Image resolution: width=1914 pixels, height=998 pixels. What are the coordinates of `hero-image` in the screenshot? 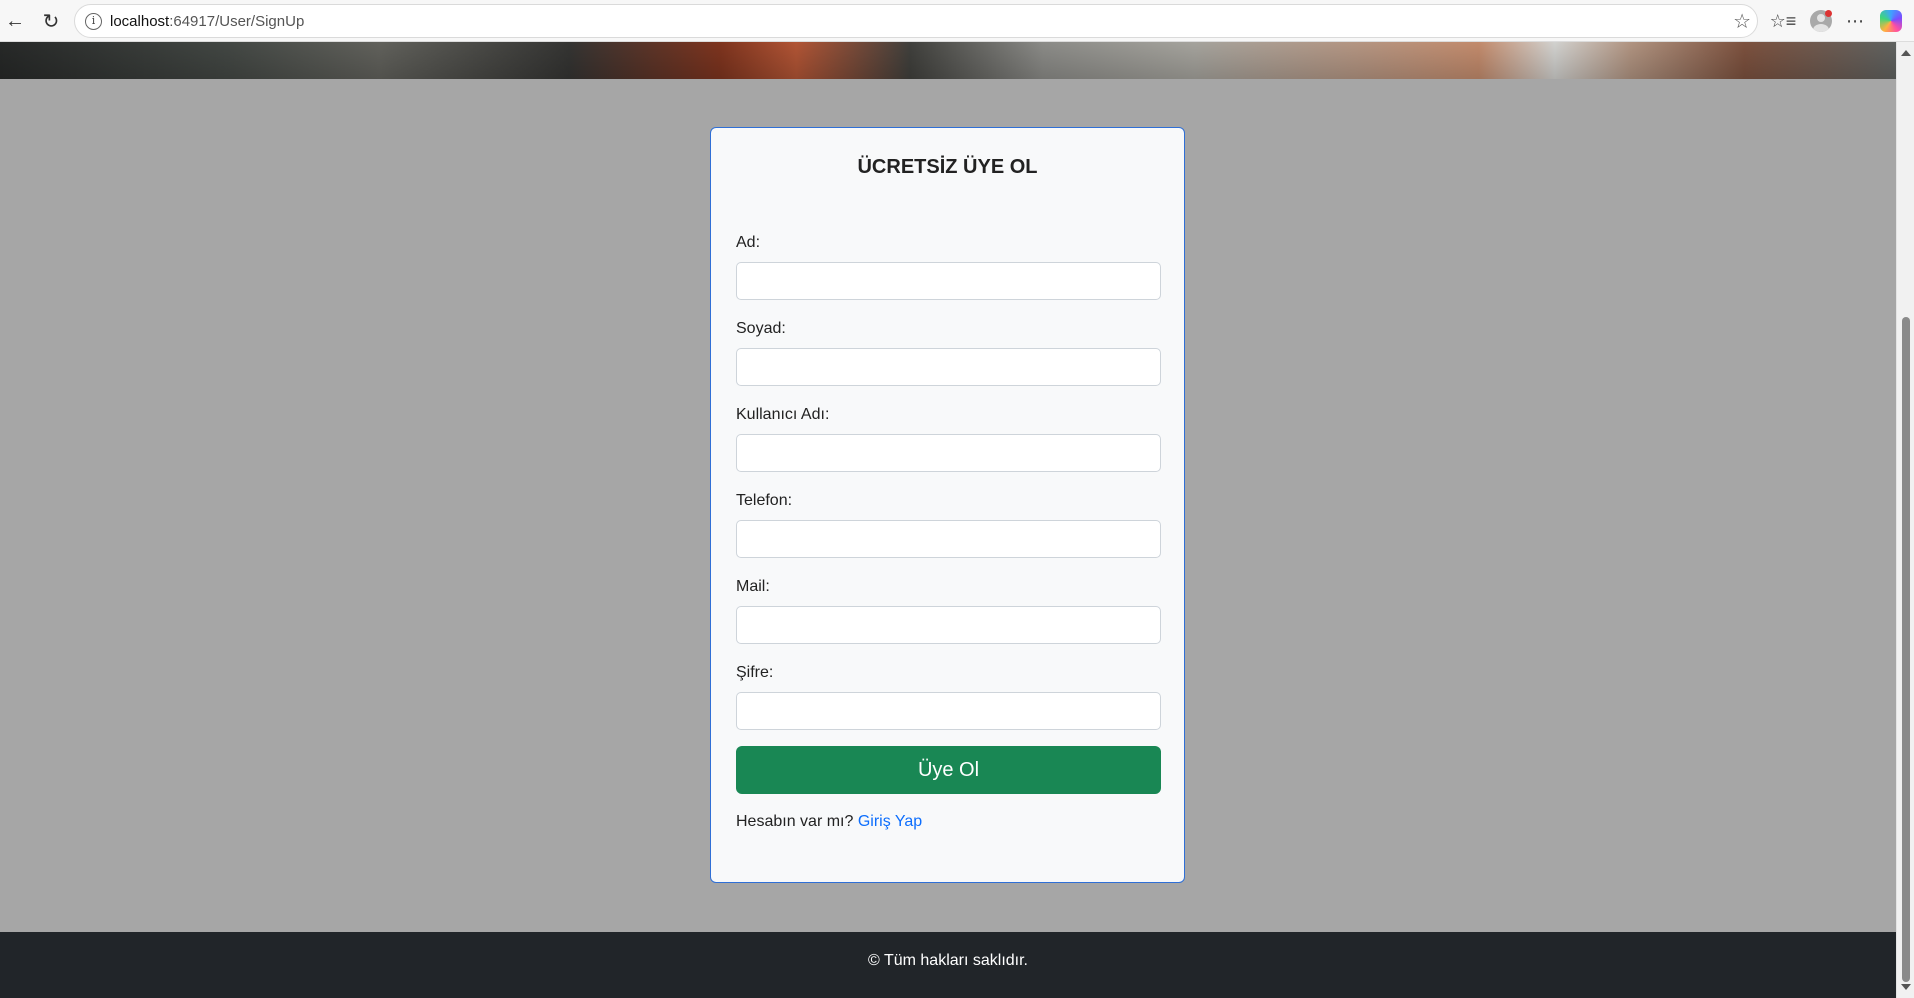 It's located at (948, 60).